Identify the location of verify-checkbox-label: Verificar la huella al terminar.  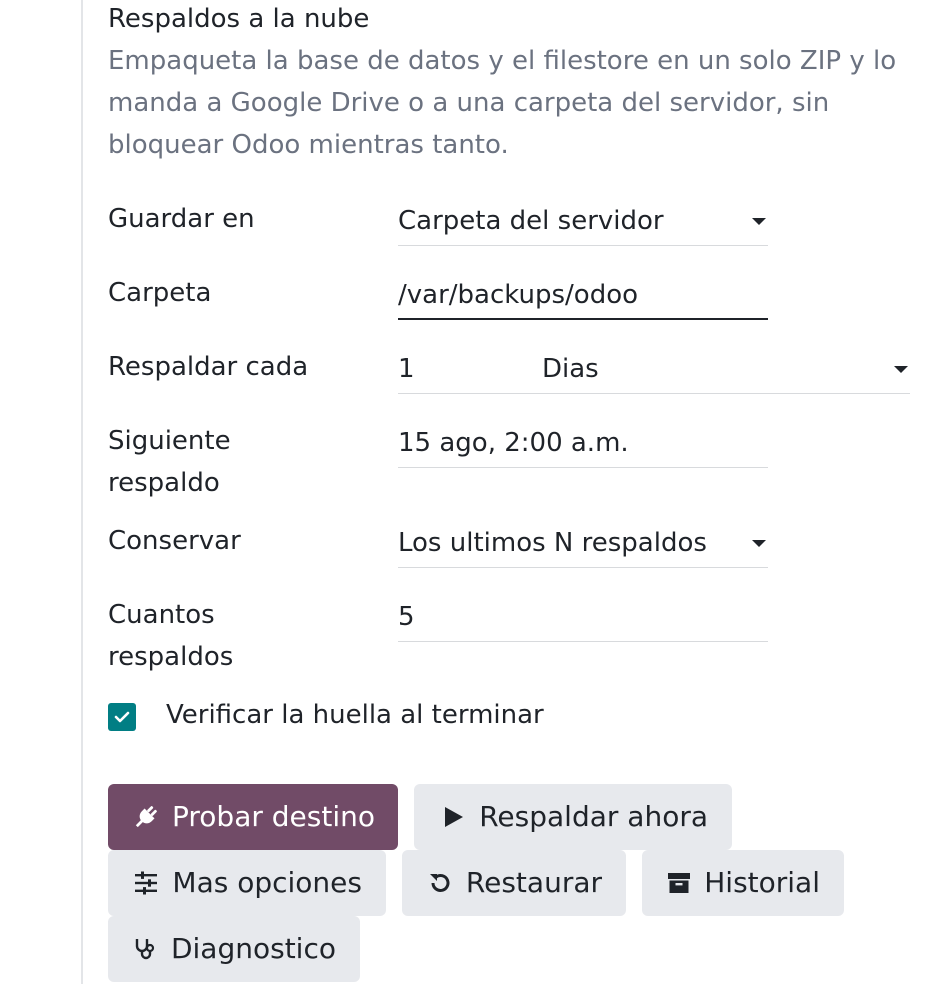
(355, 715).